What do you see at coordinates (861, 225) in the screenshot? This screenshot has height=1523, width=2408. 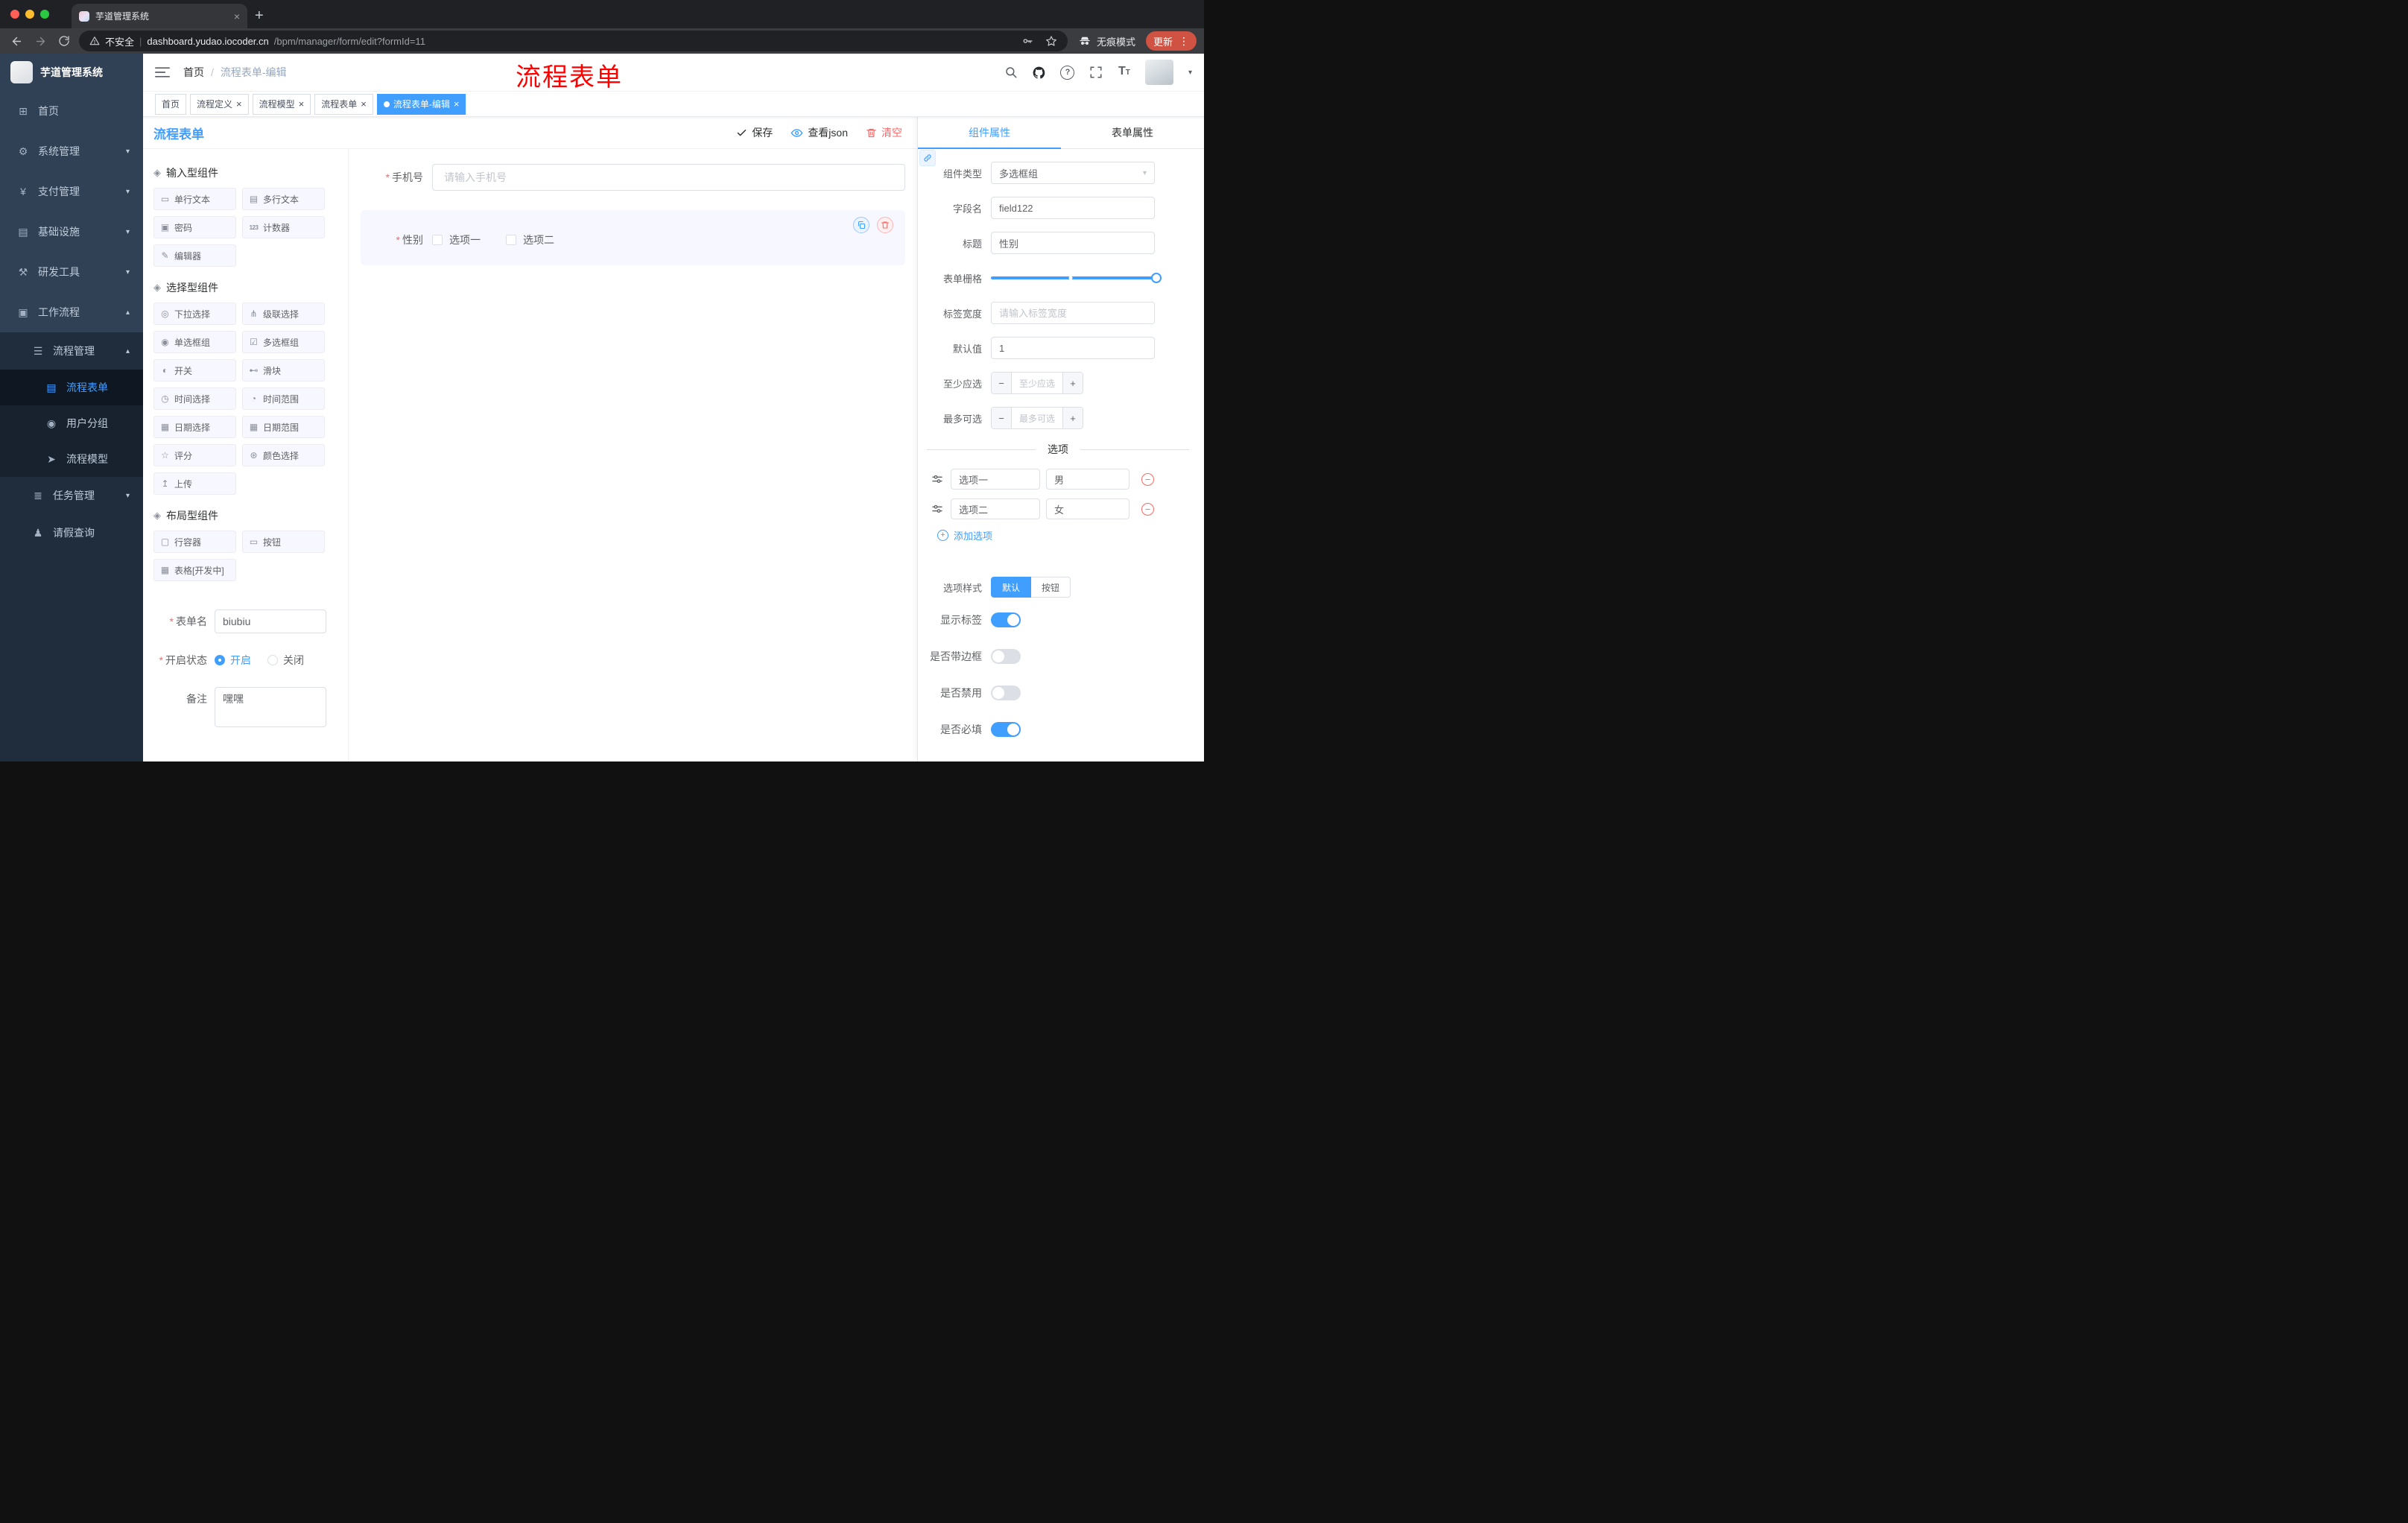 I see `copy-field-button` at bounding box center [861, 225].